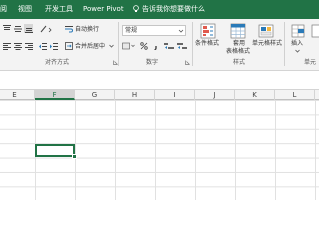 This screenshot has height=240, width=320. Describe the element at coordinates (136, 8) in the screenshot. I see `lightbulb-icon` at that location.